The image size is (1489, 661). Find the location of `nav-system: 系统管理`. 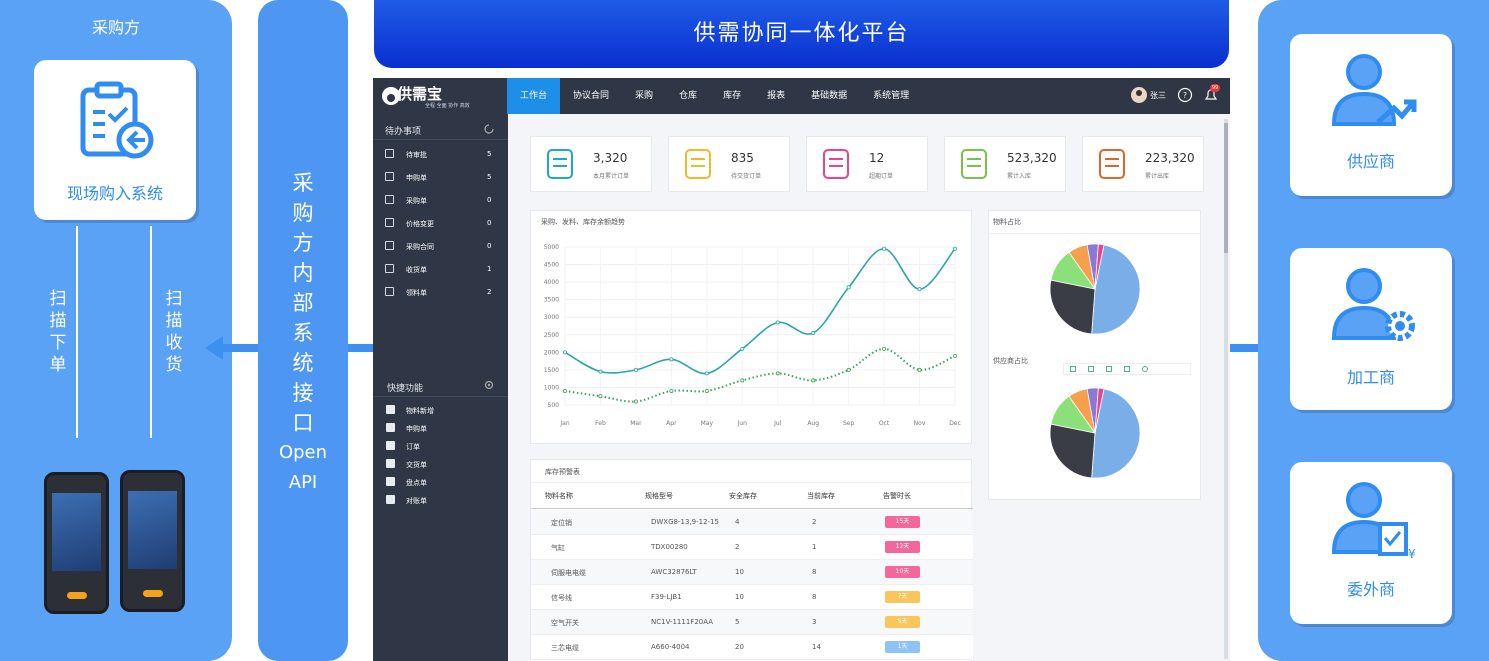

nav-system: 系统管理 is located at coordinates (891, 96).